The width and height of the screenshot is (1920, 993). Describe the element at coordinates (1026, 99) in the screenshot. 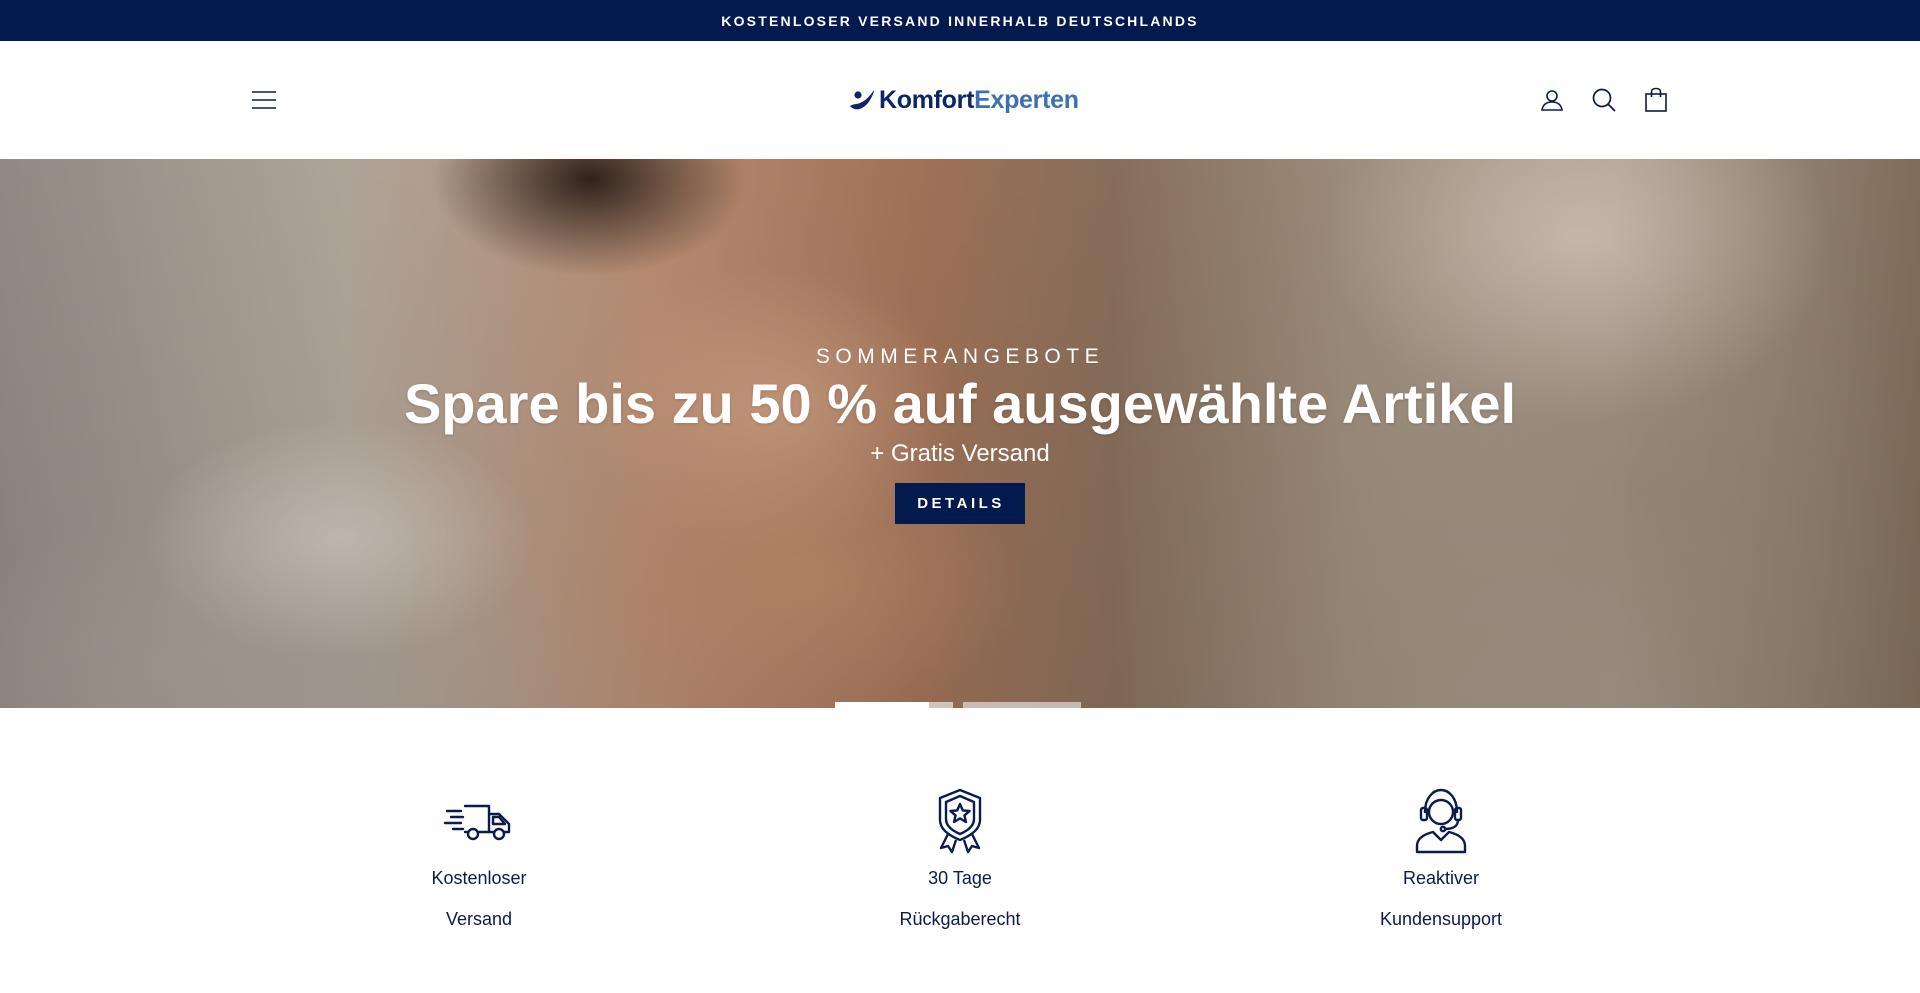

I see `logo-text-experten: Experten` at that location.